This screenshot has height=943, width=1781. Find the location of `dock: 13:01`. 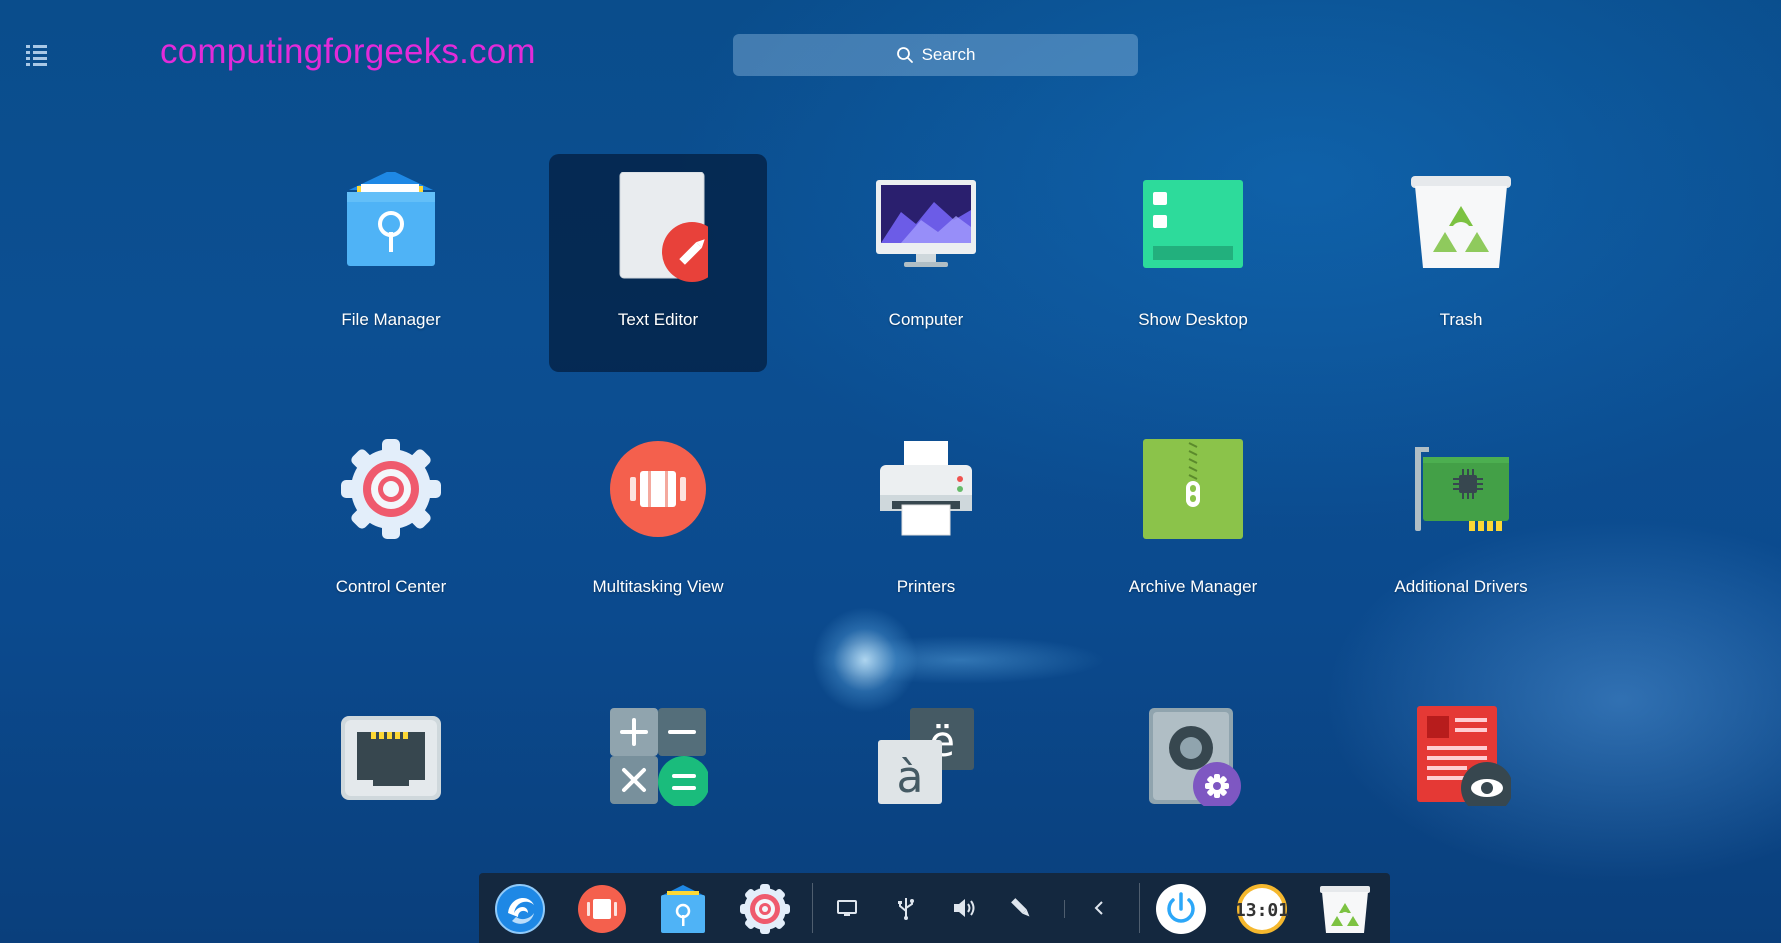

dock: 13:01 is located at coordinates (934, 908).